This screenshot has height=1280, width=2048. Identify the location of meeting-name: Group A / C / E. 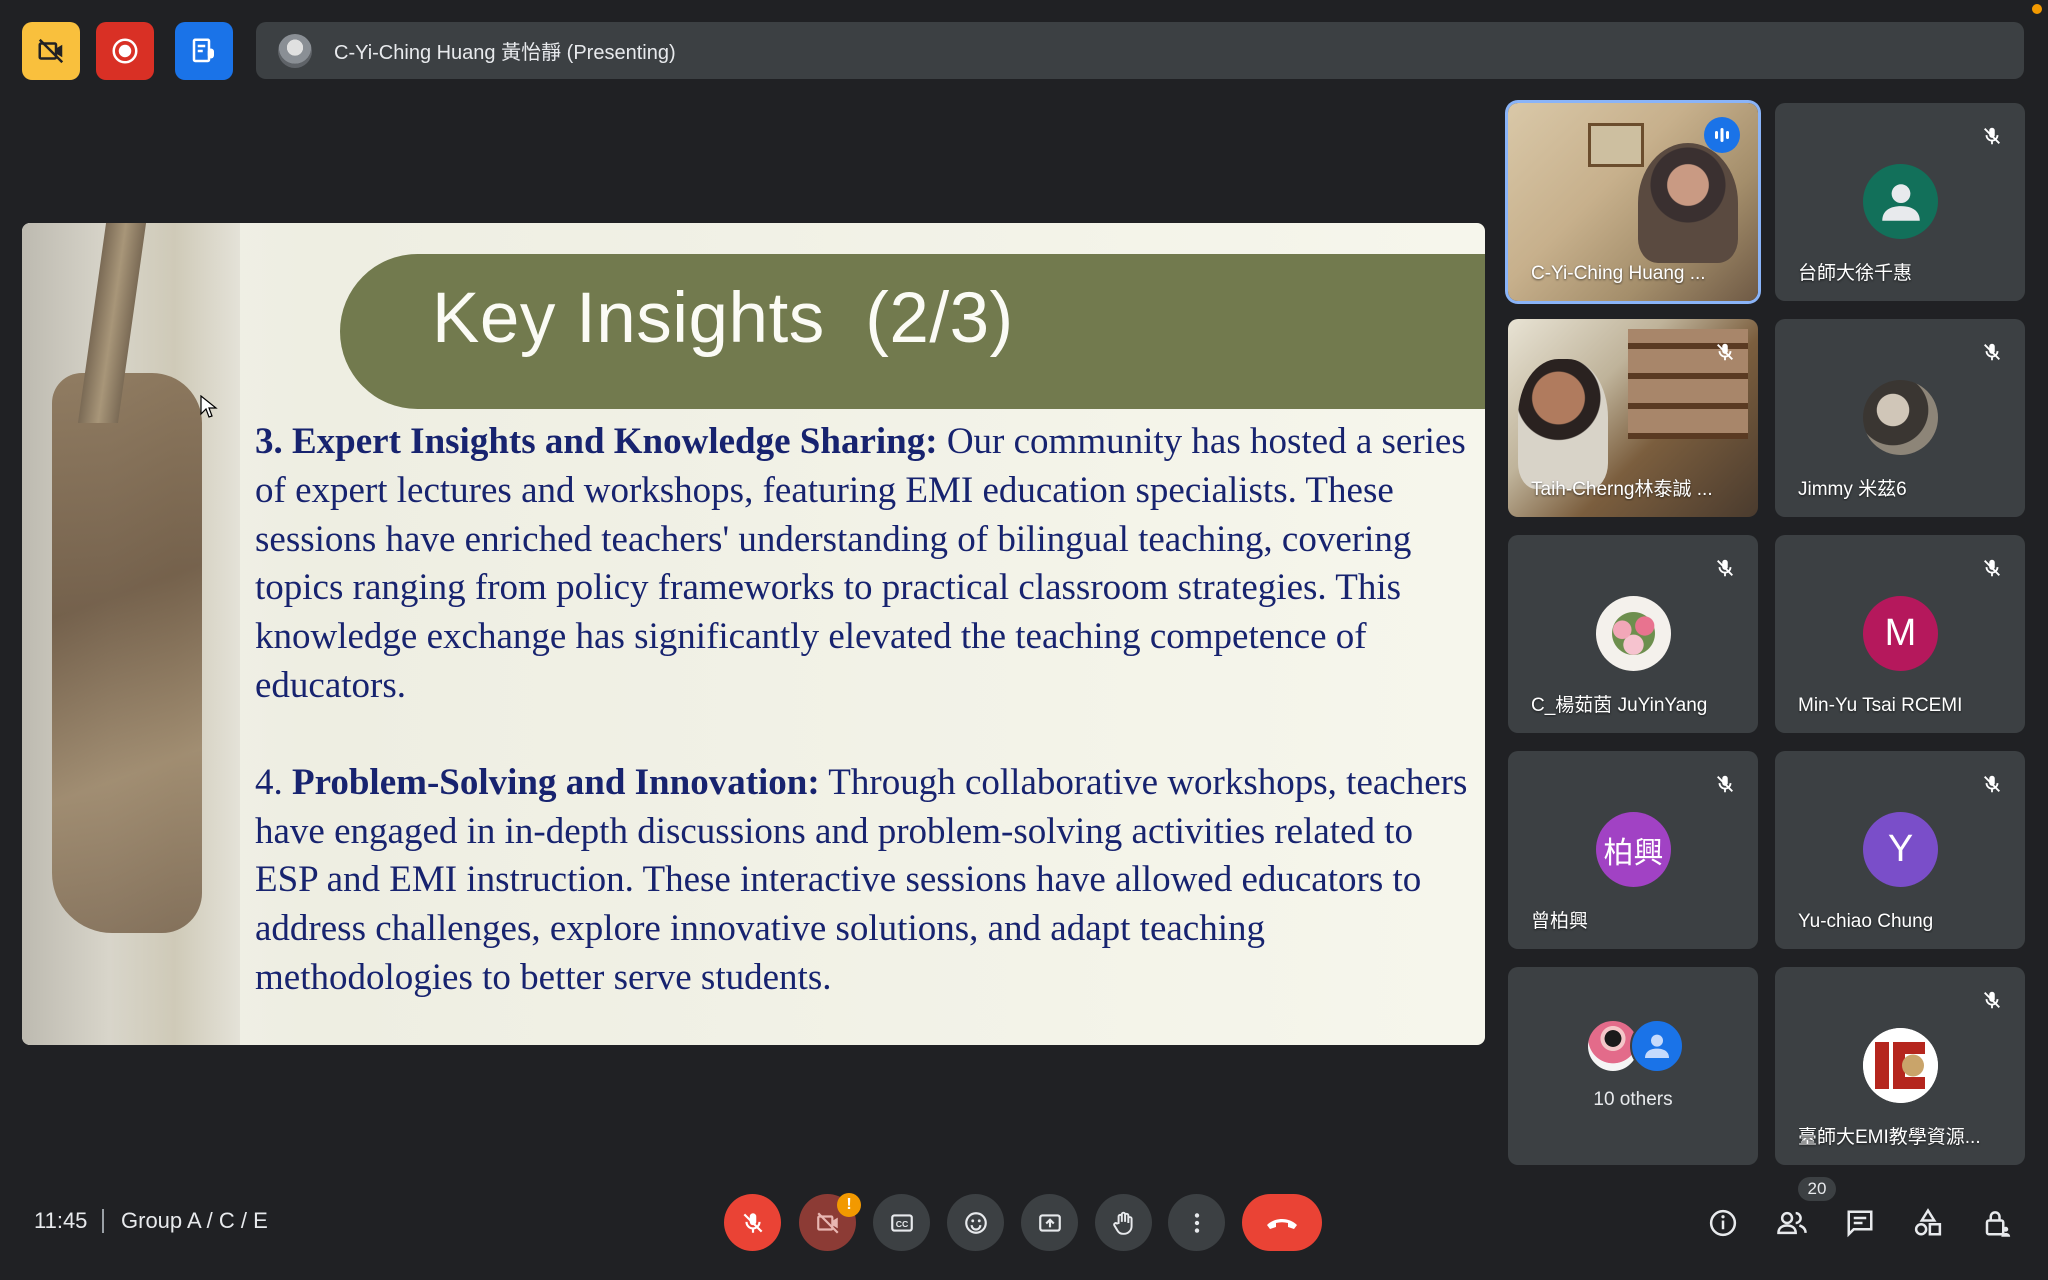
(194, 1220).